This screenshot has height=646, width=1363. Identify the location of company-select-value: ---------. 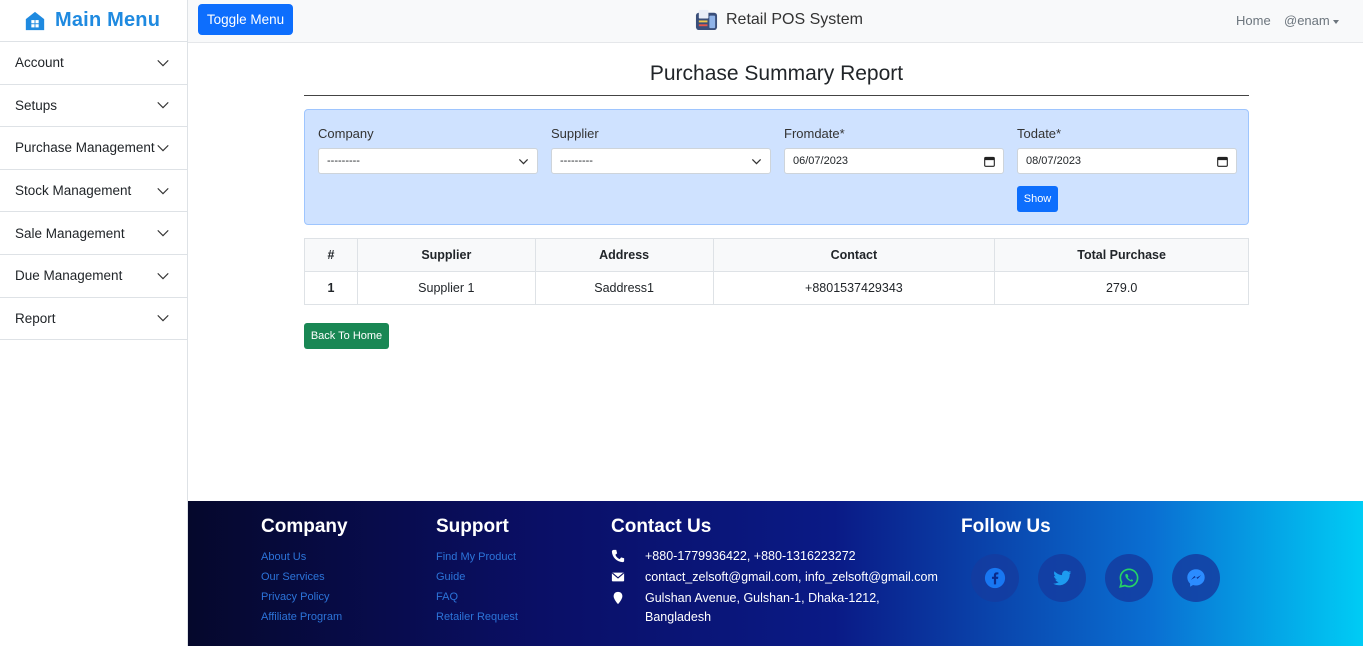
(343, 161).